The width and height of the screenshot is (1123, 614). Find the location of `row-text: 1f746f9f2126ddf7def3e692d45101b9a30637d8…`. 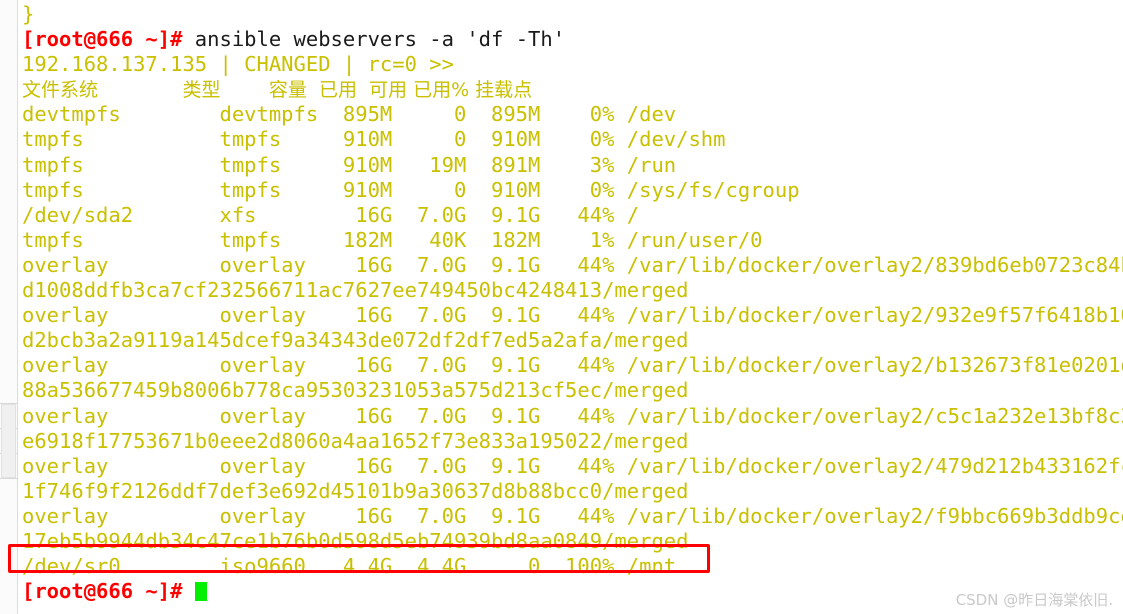

row-text: 1f746f9f2126ddf7def3e692d45101b9a30637d8… is located at coordinates (355, 490).